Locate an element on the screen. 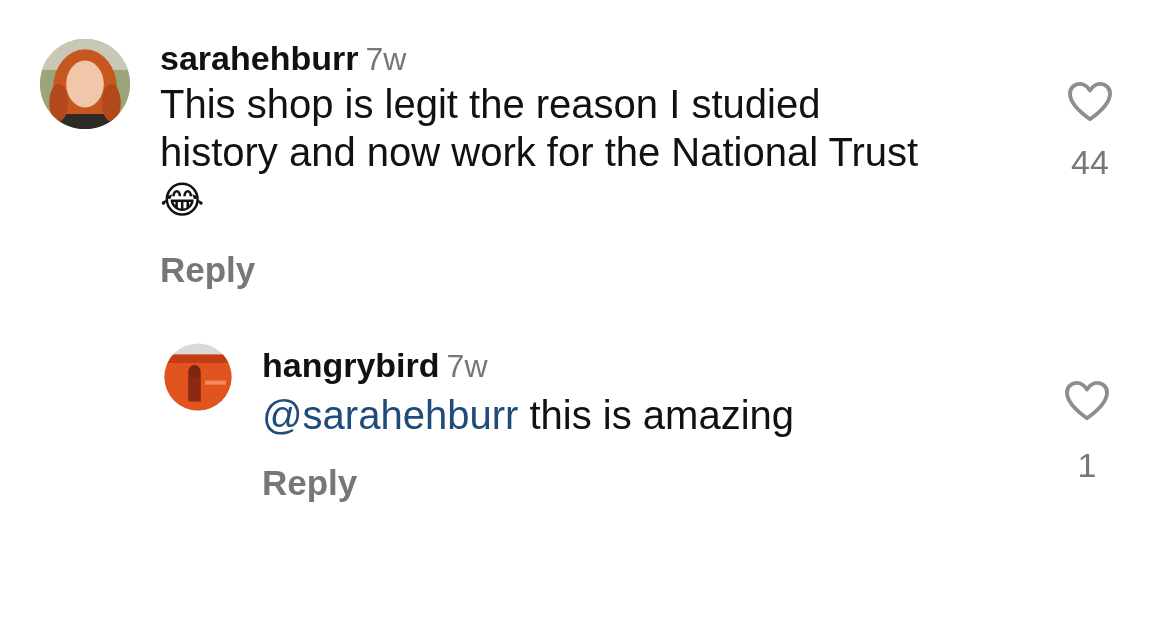  mention-link: @sarahehburr is located at coordinates (390, 415).